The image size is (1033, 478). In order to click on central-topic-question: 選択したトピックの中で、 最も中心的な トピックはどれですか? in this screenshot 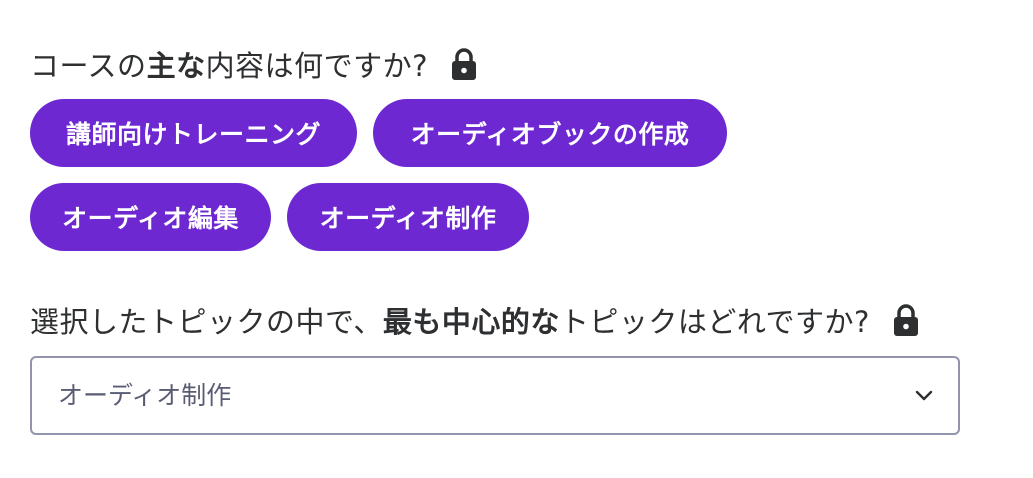, I will do `click(475, 320)`.